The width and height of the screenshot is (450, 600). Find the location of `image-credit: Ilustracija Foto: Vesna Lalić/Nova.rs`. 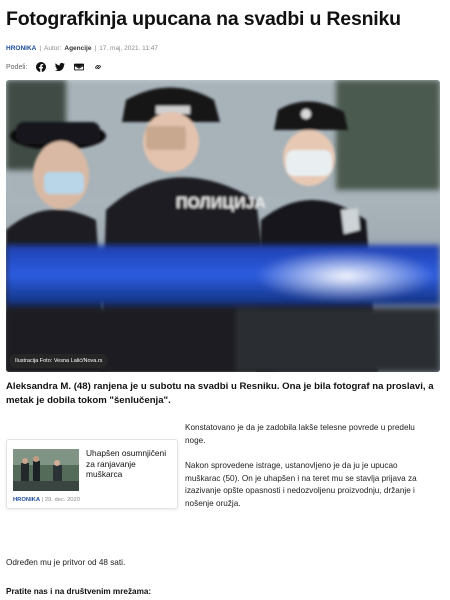

image-credit: Ilustracija Foto: Vesna Lalić/Nova.rs is located at coordinates (59, 361).